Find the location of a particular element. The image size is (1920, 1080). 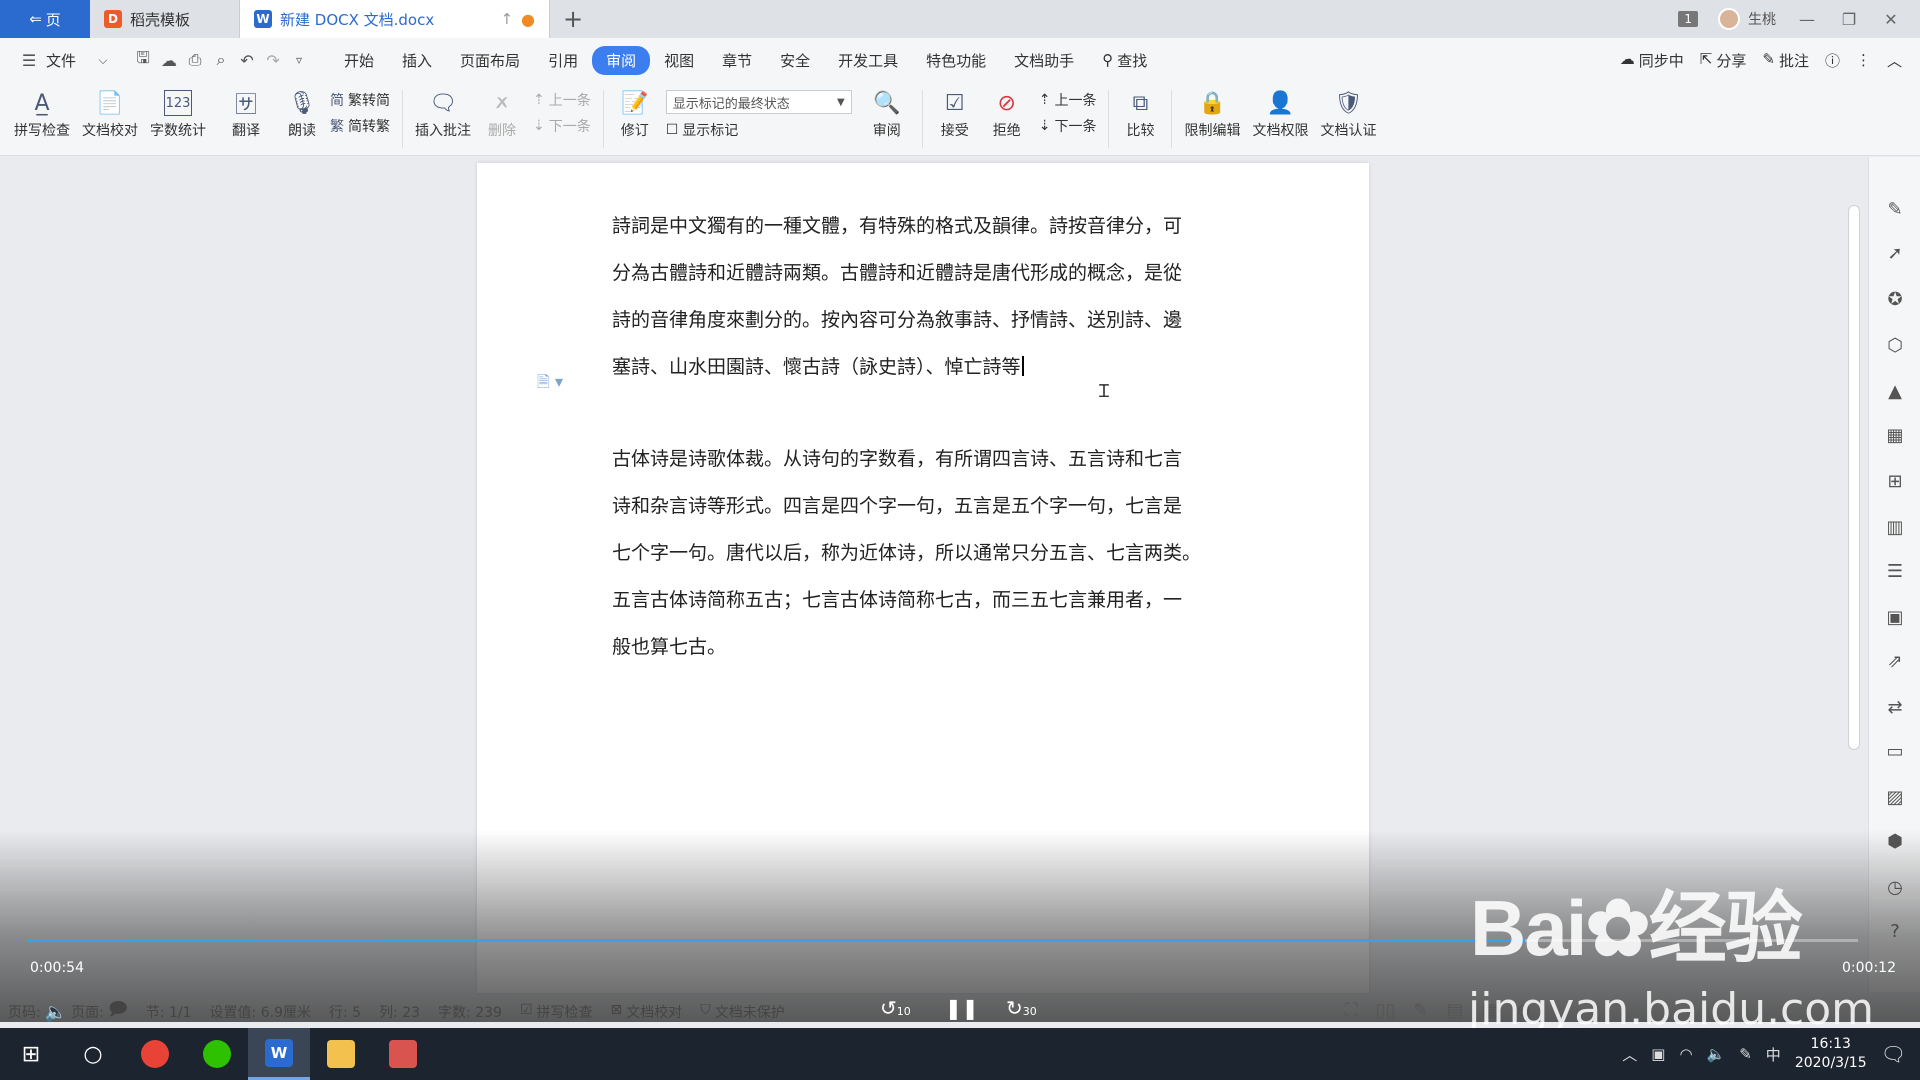

wifi-icon: ◠ is located at coordinates (1685, 1054).